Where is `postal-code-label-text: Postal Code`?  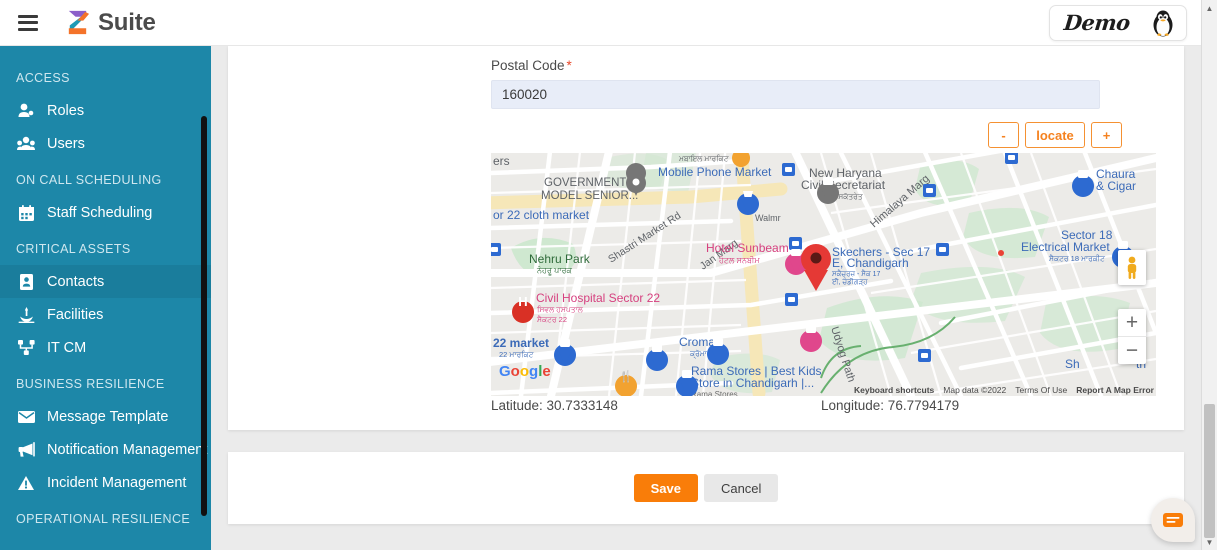
postal-code-label-text: Postal Code is located at coordinates (528, 65).